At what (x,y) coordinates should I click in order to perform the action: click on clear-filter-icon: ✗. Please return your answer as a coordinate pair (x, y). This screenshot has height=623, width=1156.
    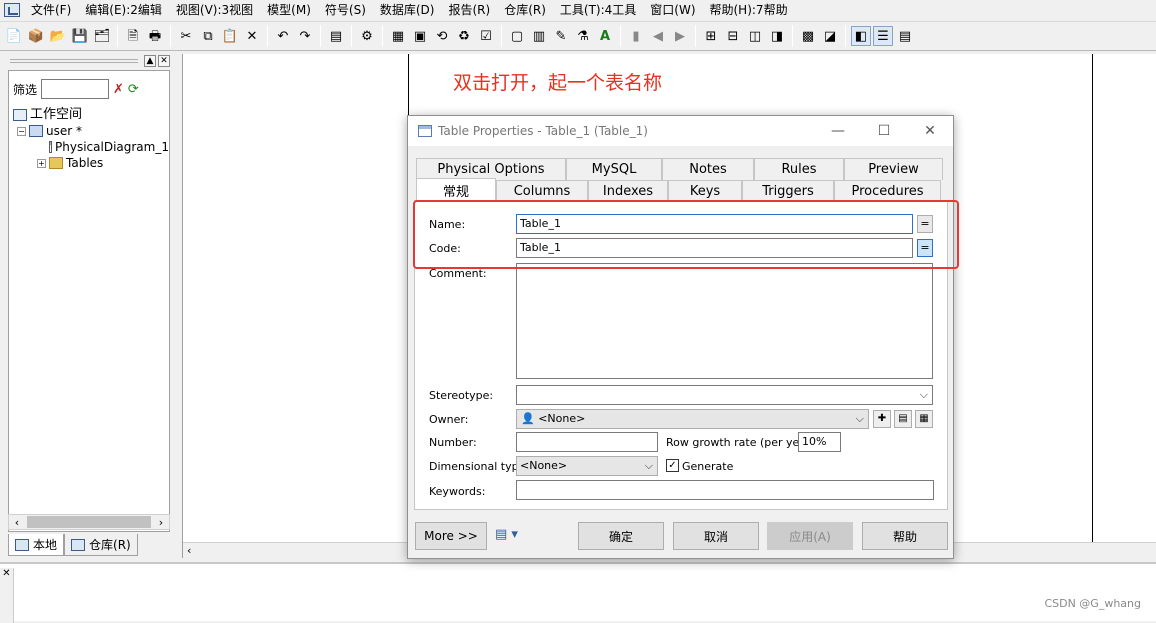
    Looking at the image, I should click on (118, 89).